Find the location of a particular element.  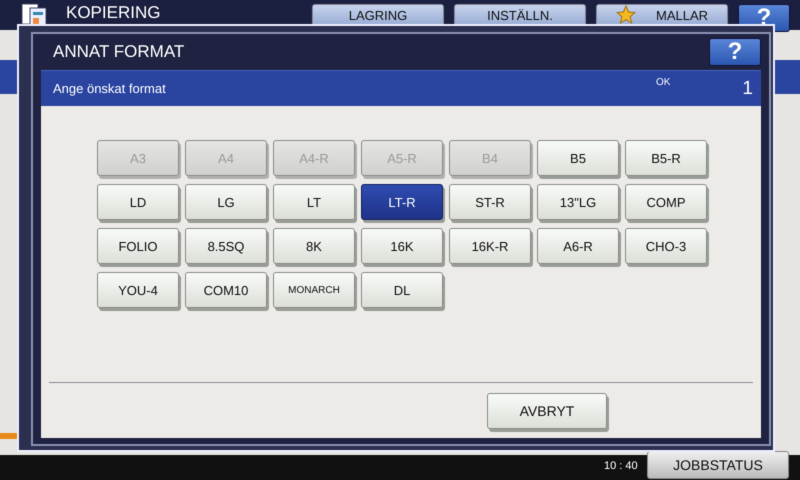

format-button: MONARCH is located at coordinates (314, 290).